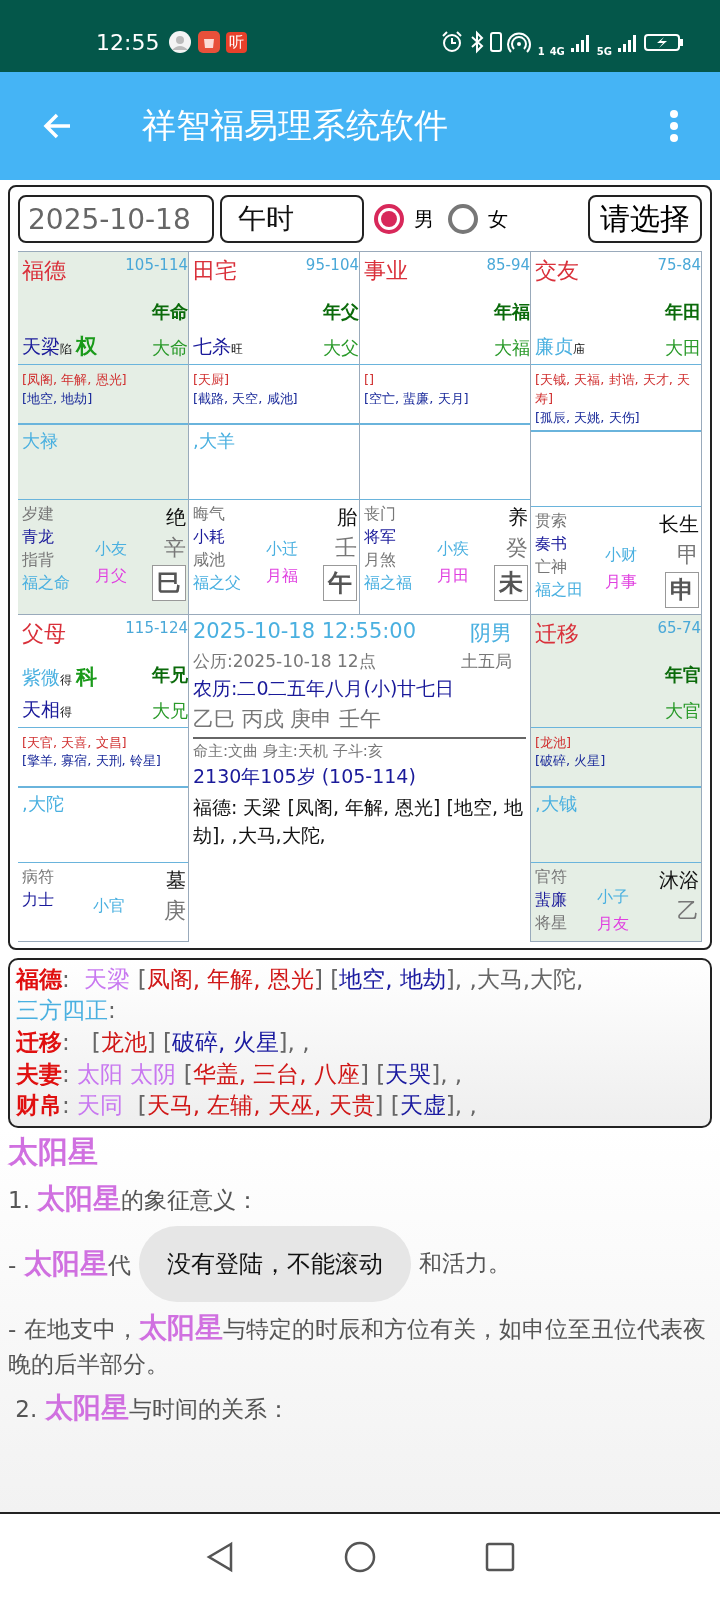 The image size is (720, 1600). I want to click on article-line: - 太阳星代, so click(69, 1263).